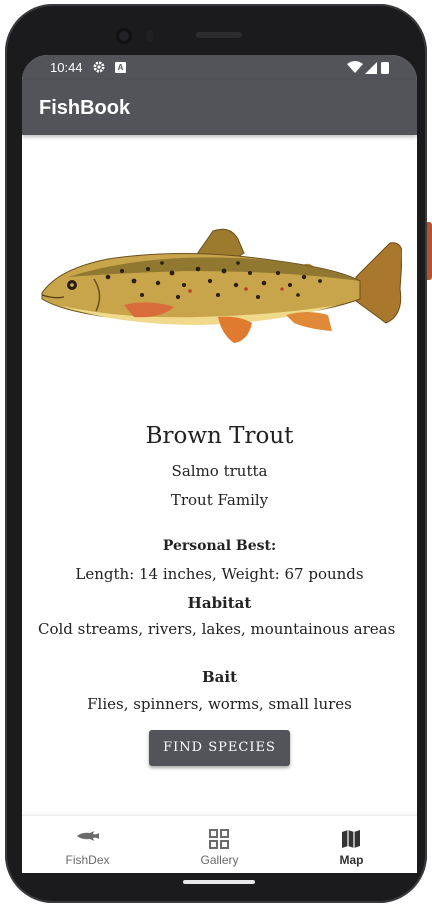  I want to click on brown-trout-illustration, so click(221, 285).